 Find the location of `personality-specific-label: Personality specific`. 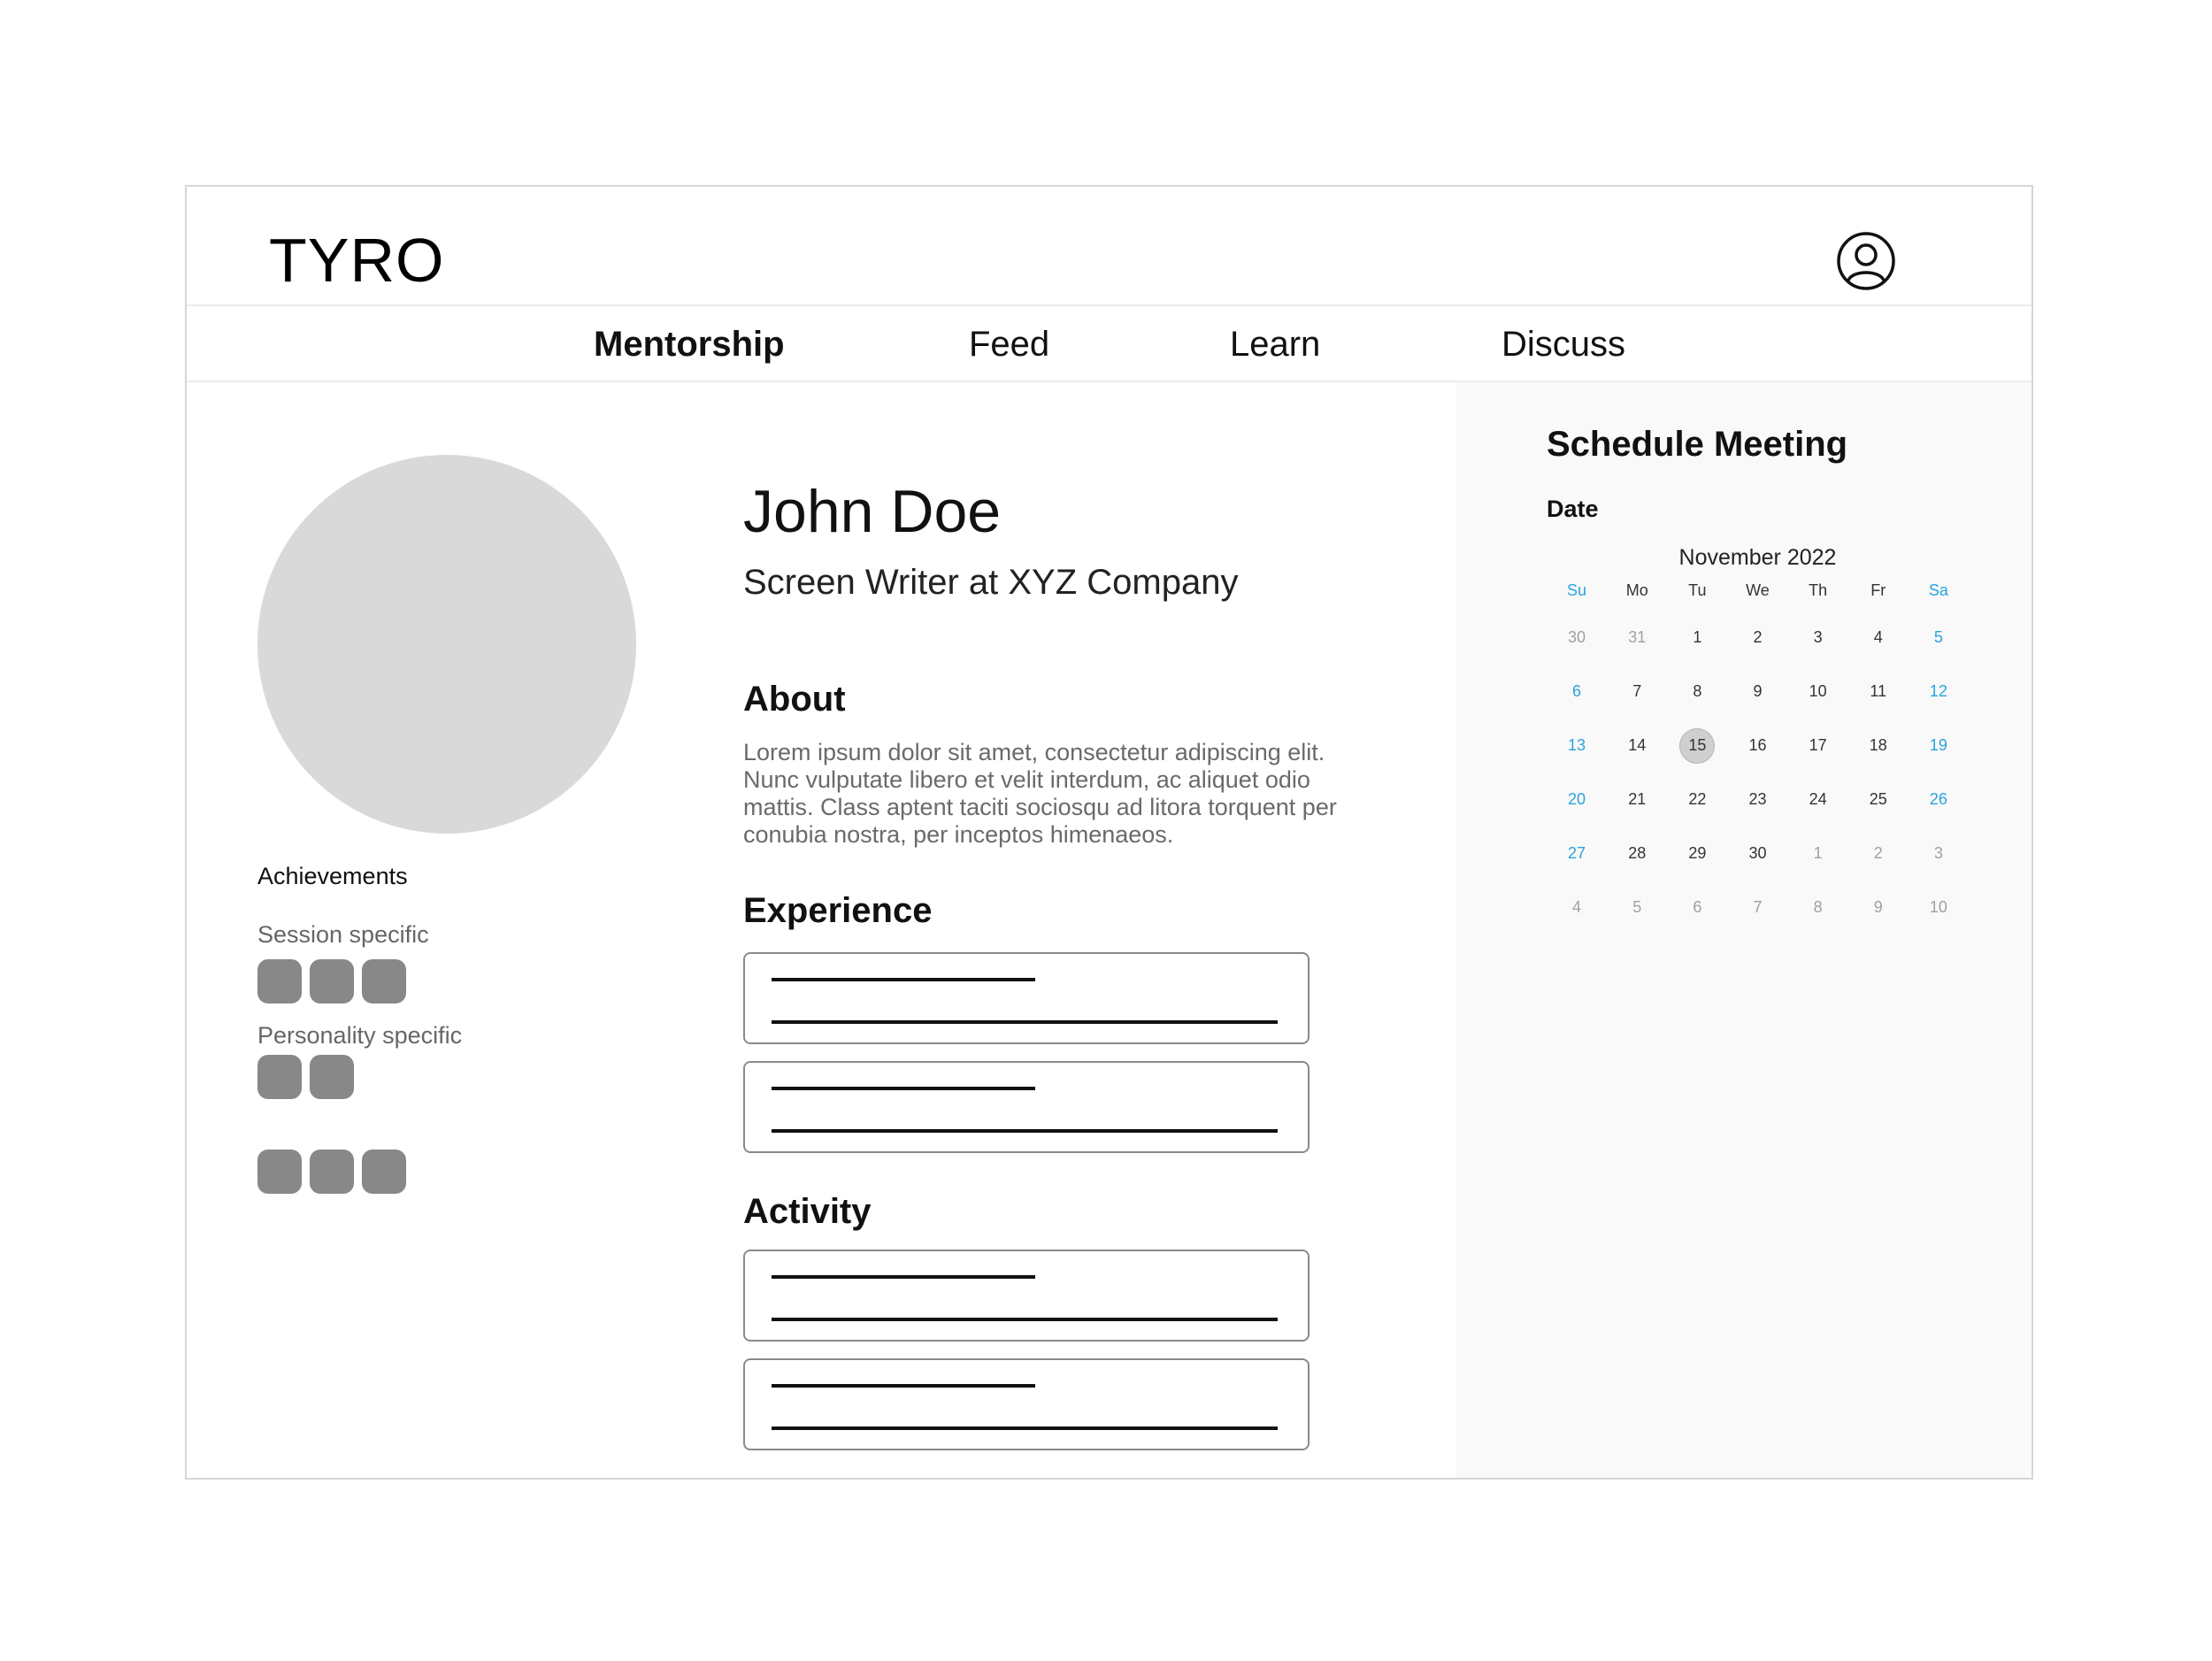

personality-specific-label: Personality specific is located at coordinates (360, 1035).